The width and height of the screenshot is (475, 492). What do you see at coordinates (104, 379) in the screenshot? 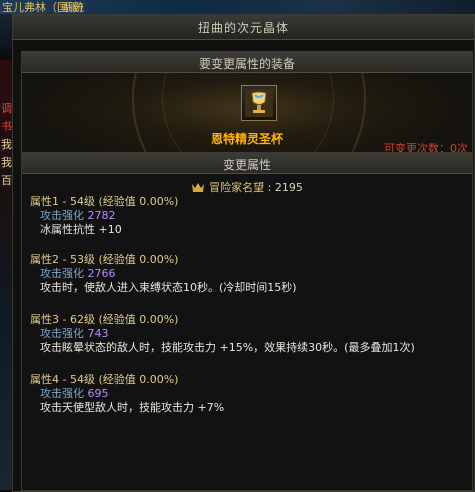
I see `property-head: 属性4 - 54级 (经验值 0.00%)` at bounding box center [104, 379].